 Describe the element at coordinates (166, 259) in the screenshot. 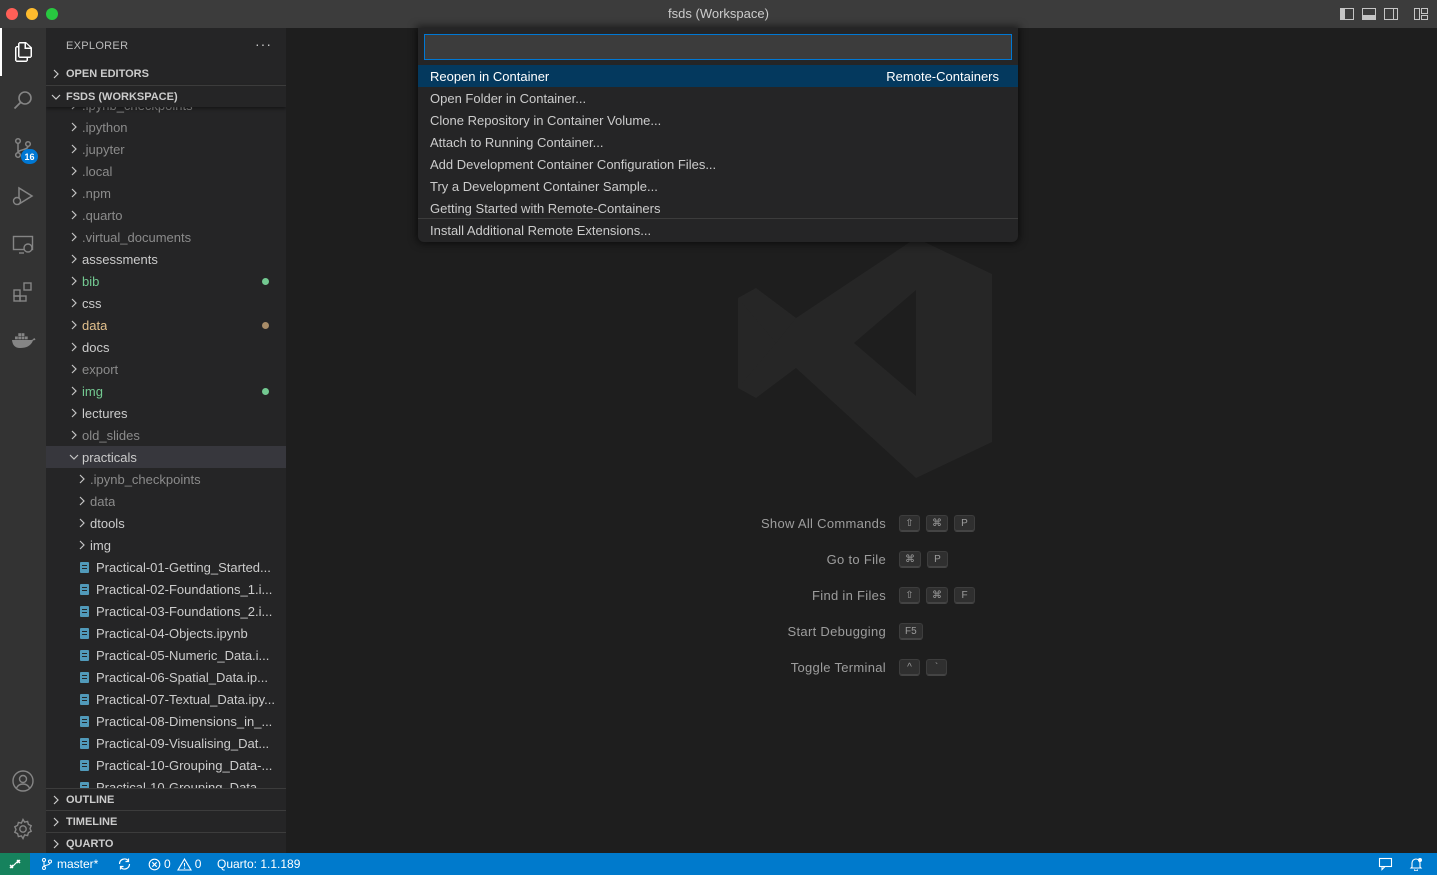

I see `file-tree-folder: assessments` at that location.